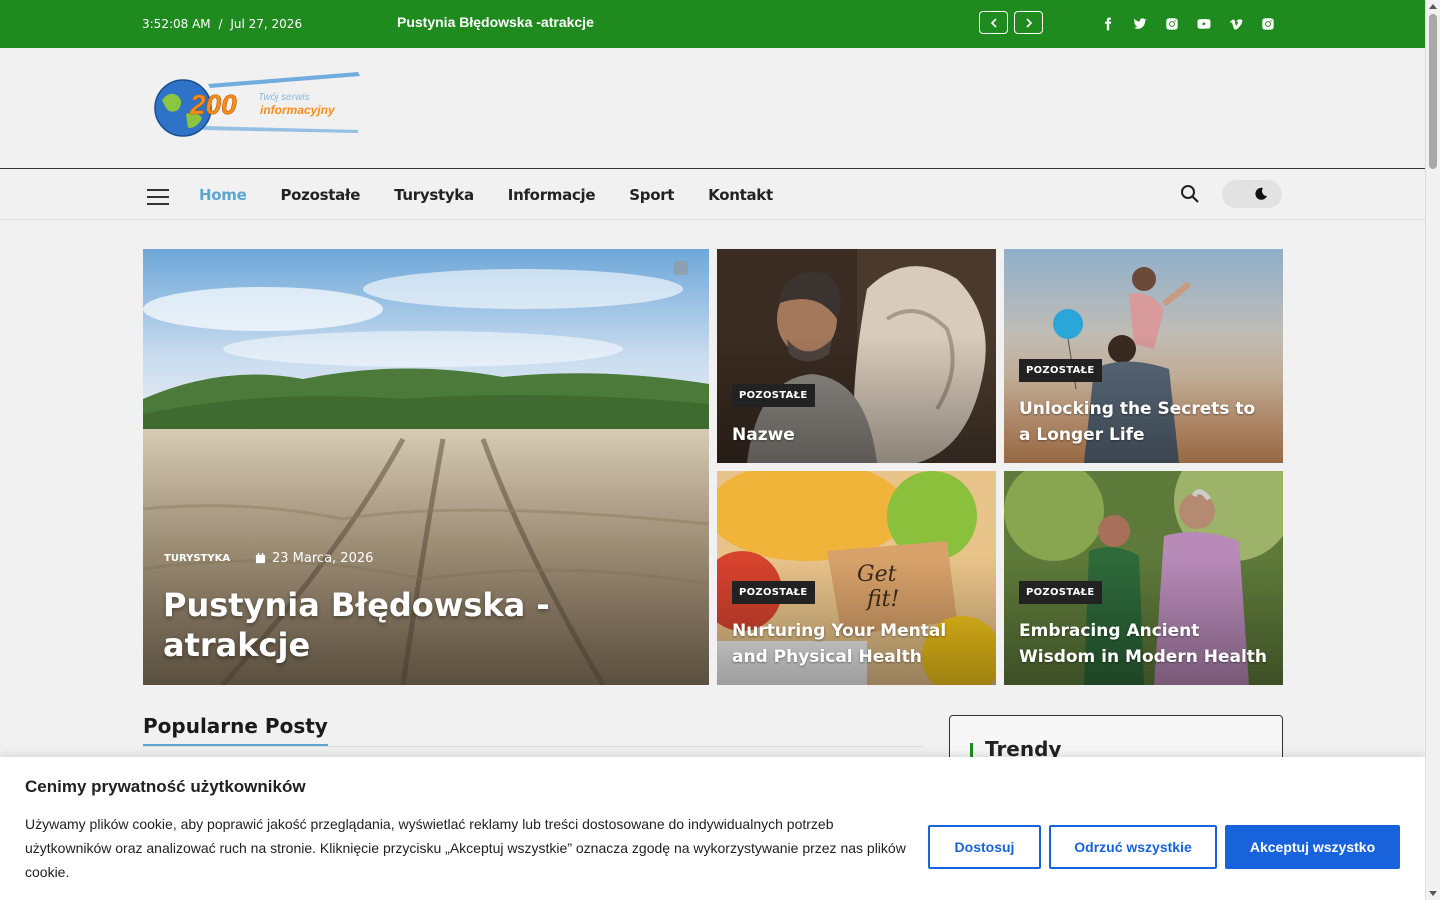 The image size is (1440, 900). Describe the element at coordinates (495, 22) in the screenshot. I see `news-ticker: Pustynia Błędowska -atrakcje` at that location.